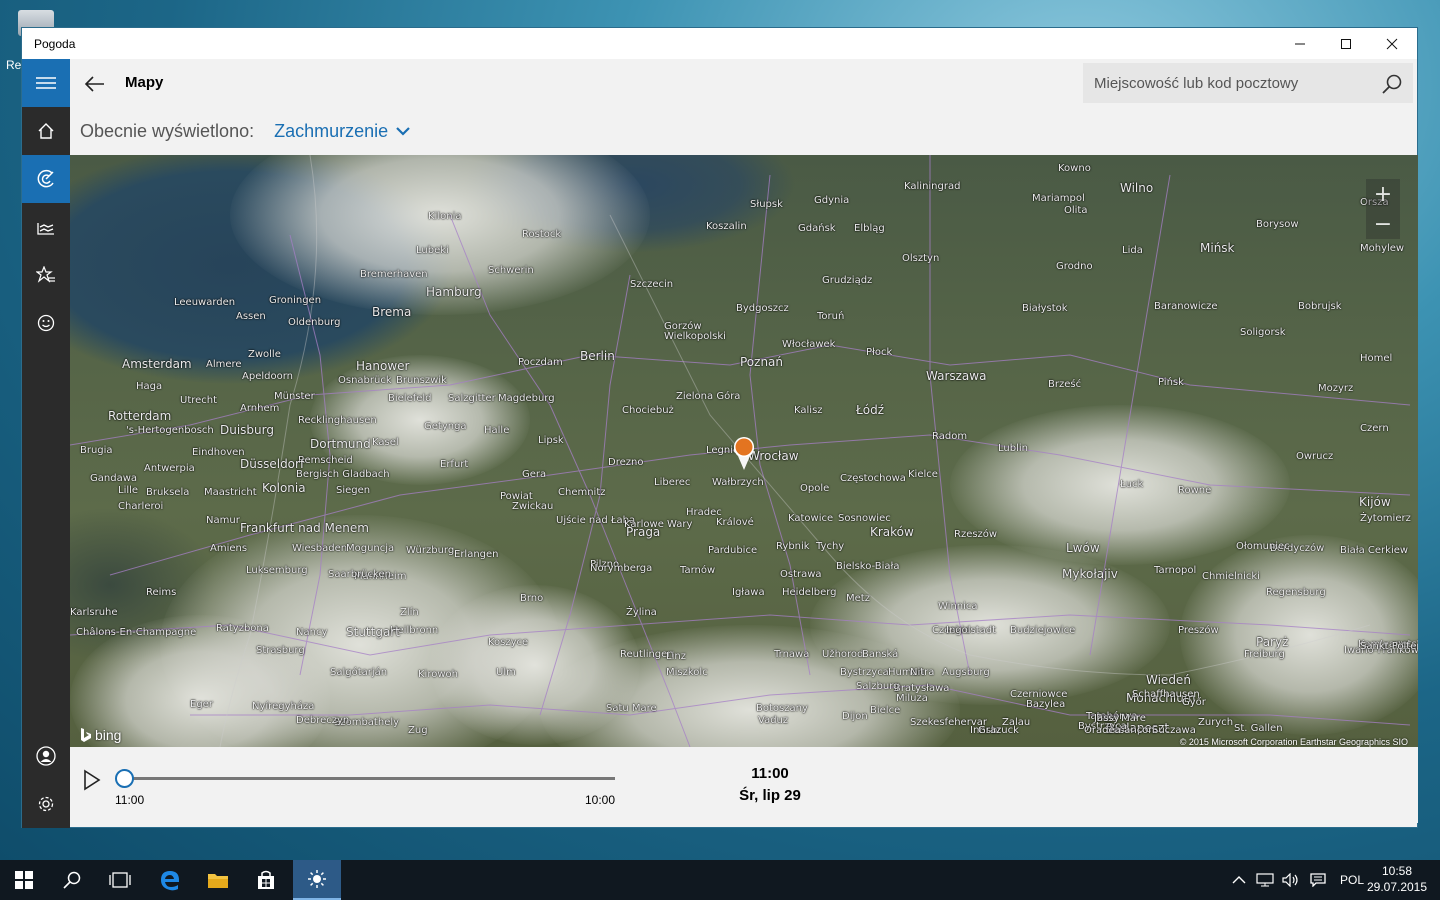 This screenshot has height=900, width=1440. What do you see at coordinates (410, 398) in the screenshot?
I see `map-city-label: Bielefeld` at bounding box center [410, 398].